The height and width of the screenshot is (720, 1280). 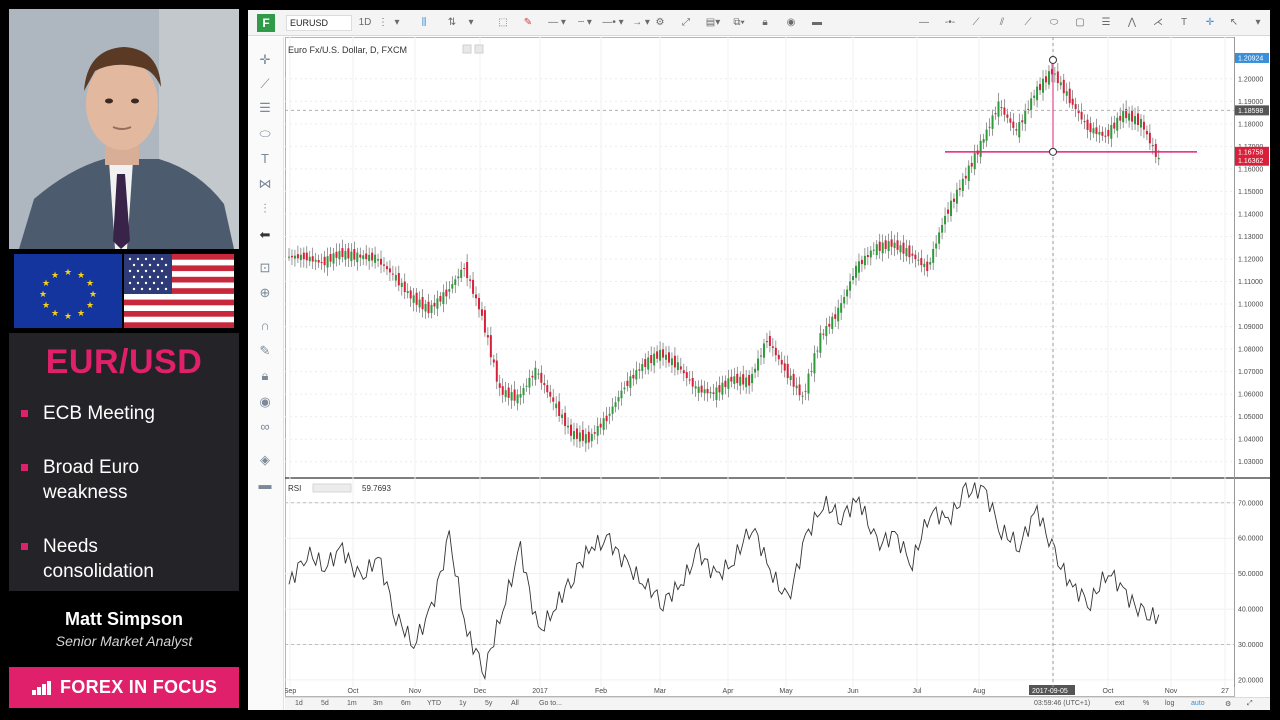 What do you see at coordinates (503, 23) in the screenshot?
I see `indicators-icon: ⬚` at bounding box center [503, 23].